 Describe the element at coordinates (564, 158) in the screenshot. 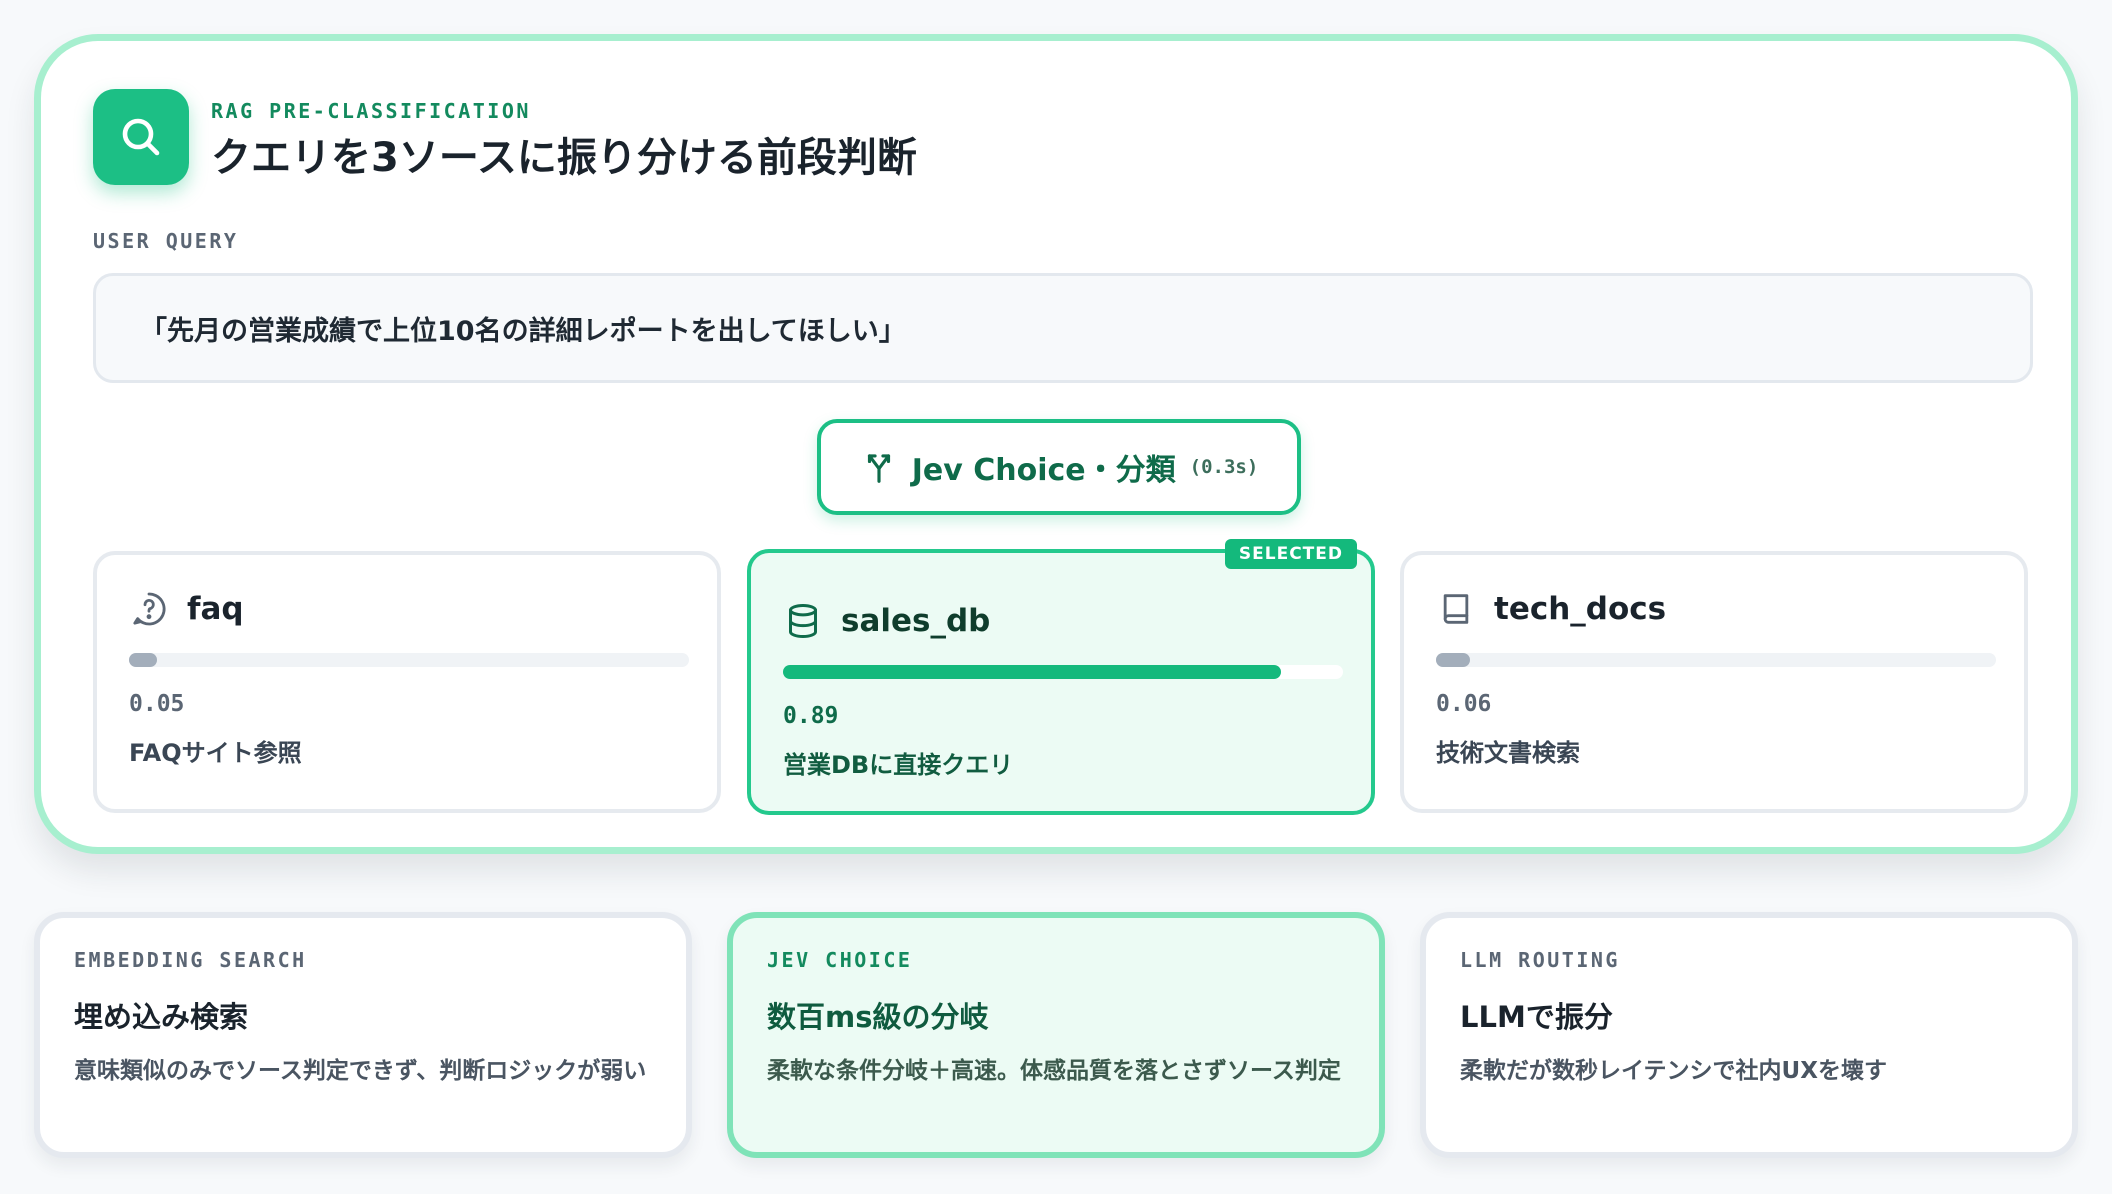

I see `page-title: クエリを3ソースに振り分ける前段判断` at that location.